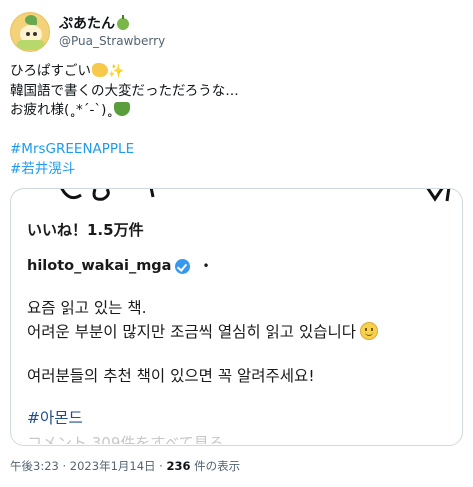 The height and width of the screenshot is (487, 473). I want to click on caption-line-3: 여러분들의 추천 책이 있으면 꼭 알려주세요!, so click(171, 376).